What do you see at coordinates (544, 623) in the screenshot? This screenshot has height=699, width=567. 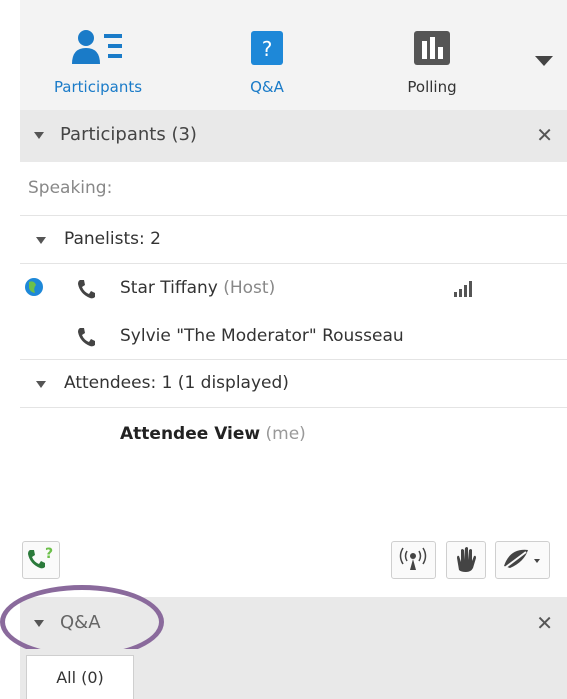 I see `close-qa-button: ✕` at bounding box center [544, 623].